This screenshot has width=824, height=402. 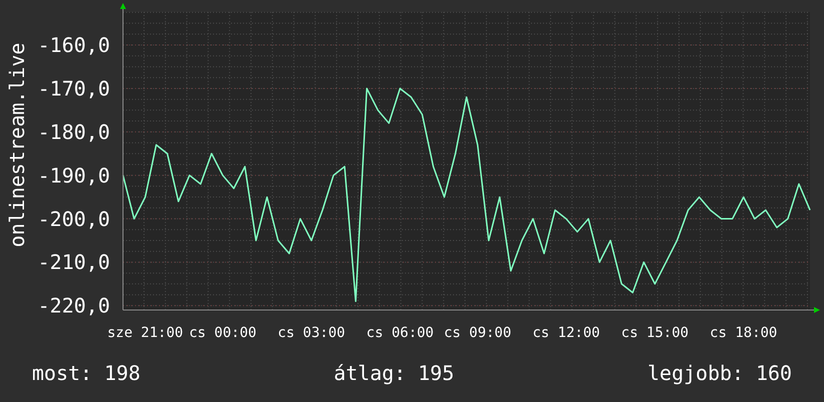 I want to click on x-tick-label: cs 12:00, so click(x=566, y=333).